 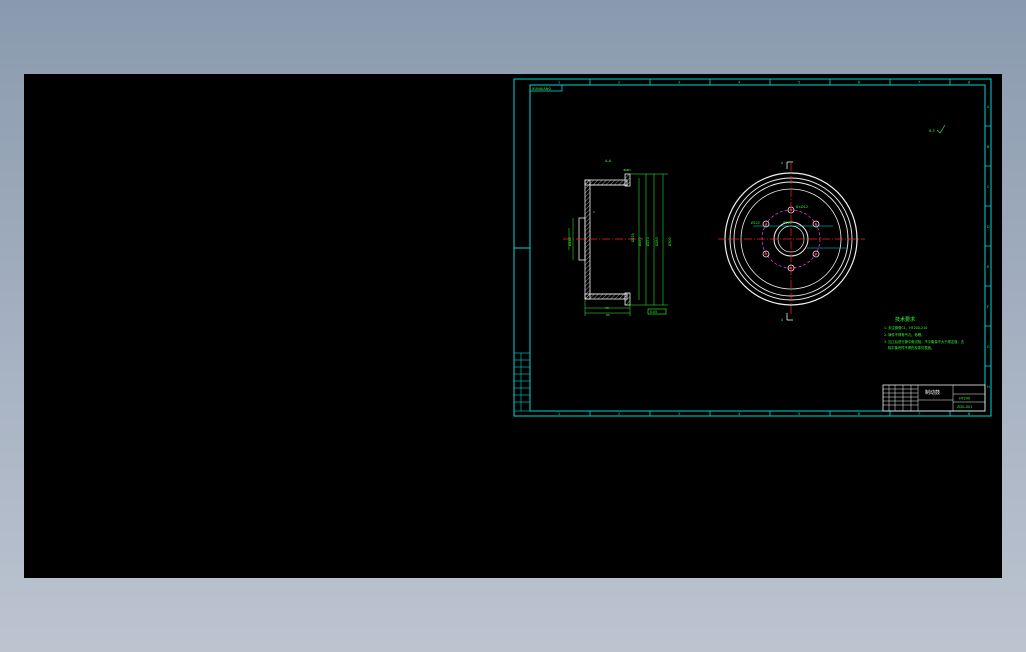 I want to click on part-name: 制动鼓, so click(x=932, y=392).